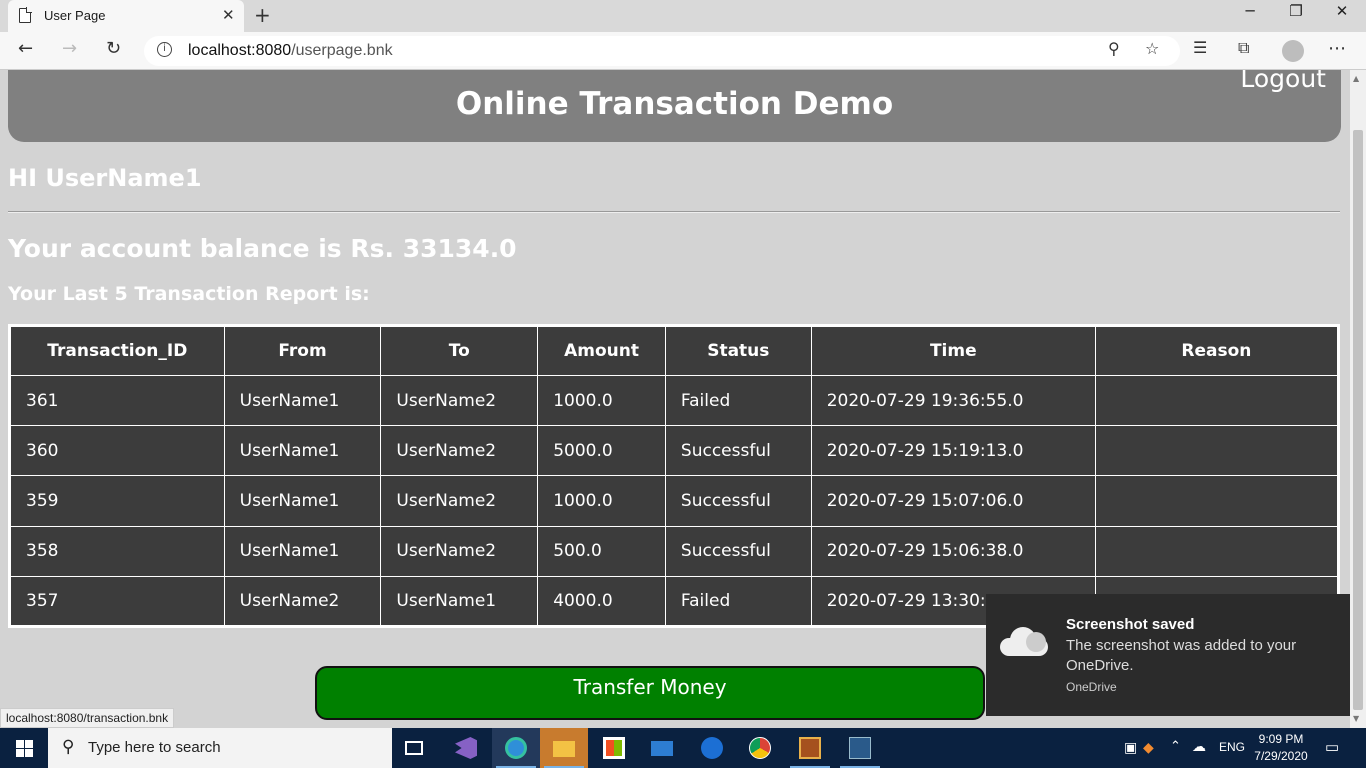  Describe the element at coordinates (1342, 11) in the screenshot. I see `close-window-icon: ✕` at that location.